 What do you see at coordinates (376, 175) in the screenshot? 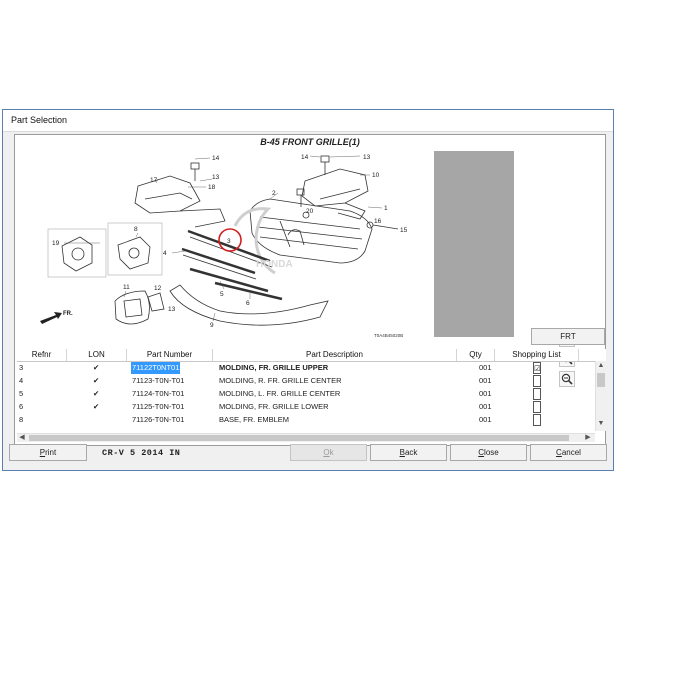
I see `callout-label: 10` at bounding box center [376, 175].